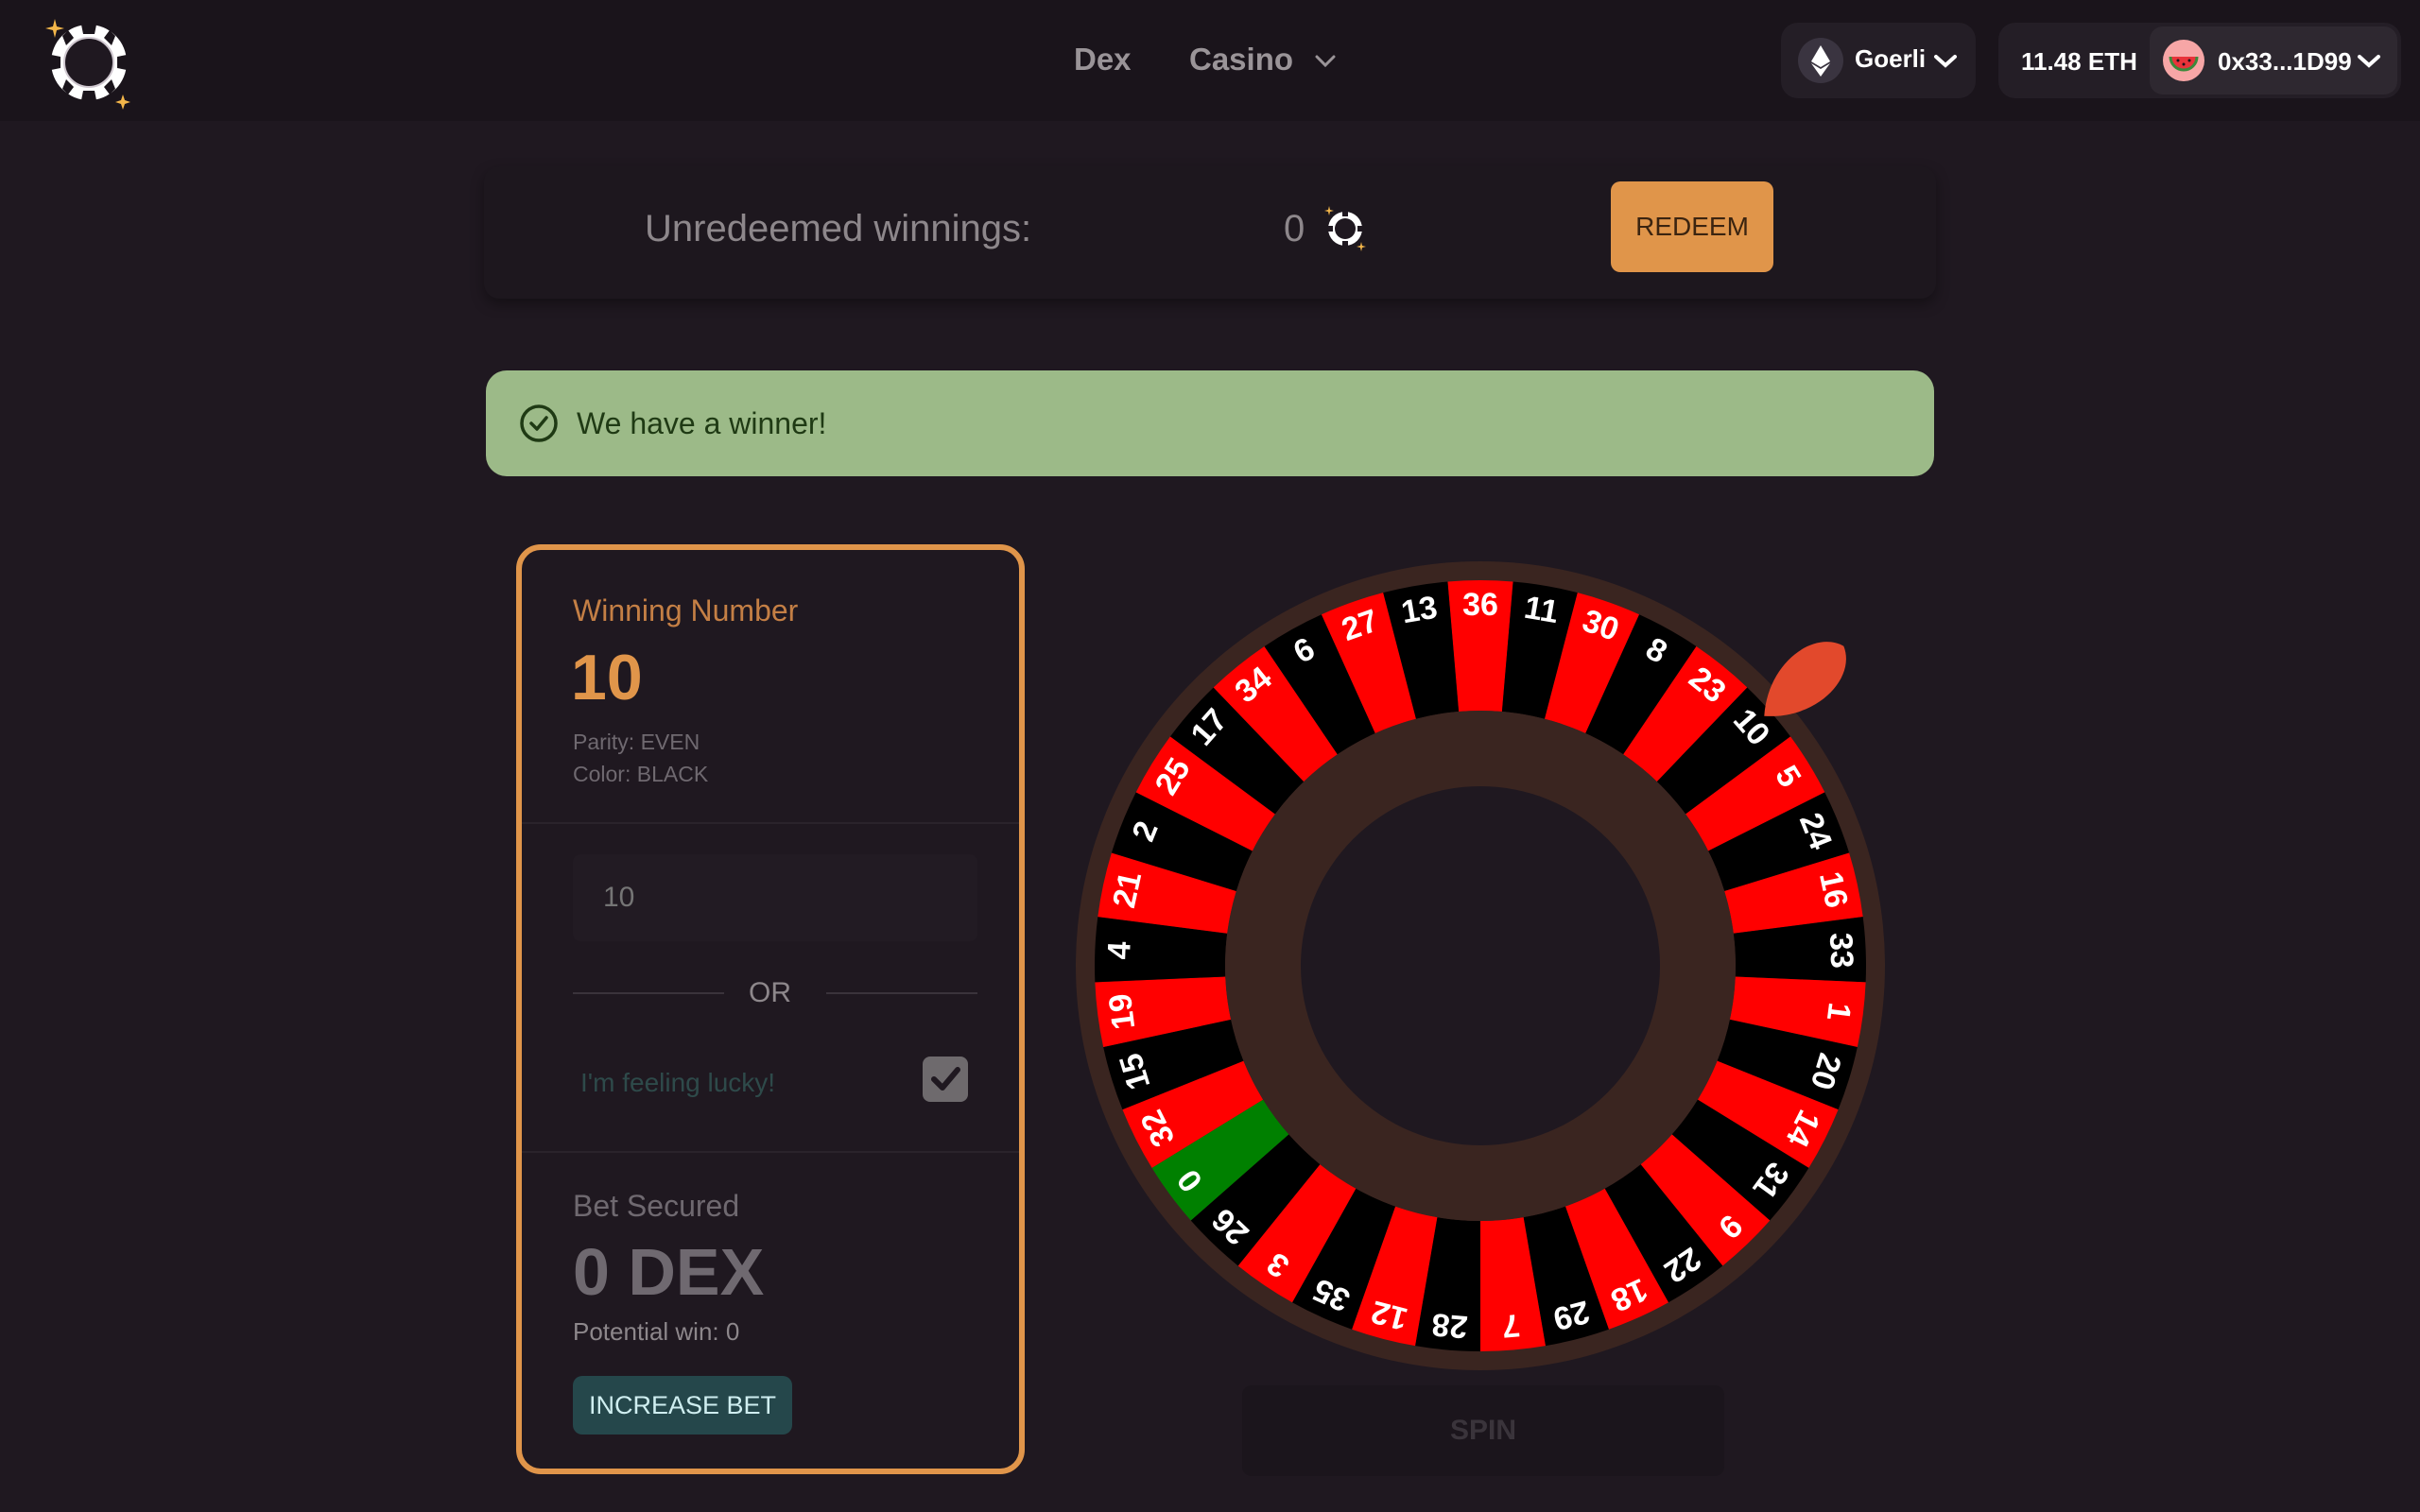 This screenshot has height=1512, width=2420. What do you see at coordinates (702, 423) in the screenshot?
I see `alert-message: We have a winner!` at bounding box center [702, 423].